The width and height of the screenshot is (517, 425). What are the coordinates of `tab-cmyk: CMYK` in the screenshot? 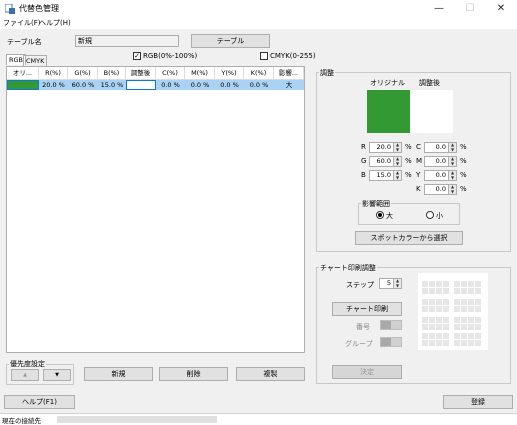 It's located at (35, 60).